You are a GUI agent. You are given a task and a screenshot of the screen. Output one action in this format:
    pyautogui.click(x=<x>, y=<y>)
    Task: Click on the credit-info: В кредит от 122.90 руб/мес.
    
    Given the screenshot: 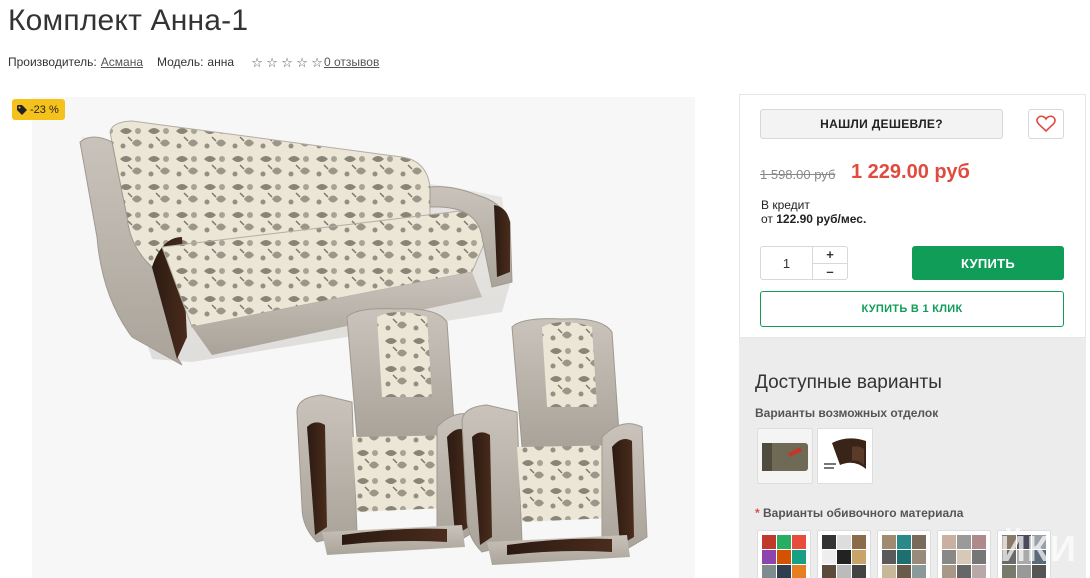 What is the action you would take?
    pyautogui.click(x=813, y=212)
    